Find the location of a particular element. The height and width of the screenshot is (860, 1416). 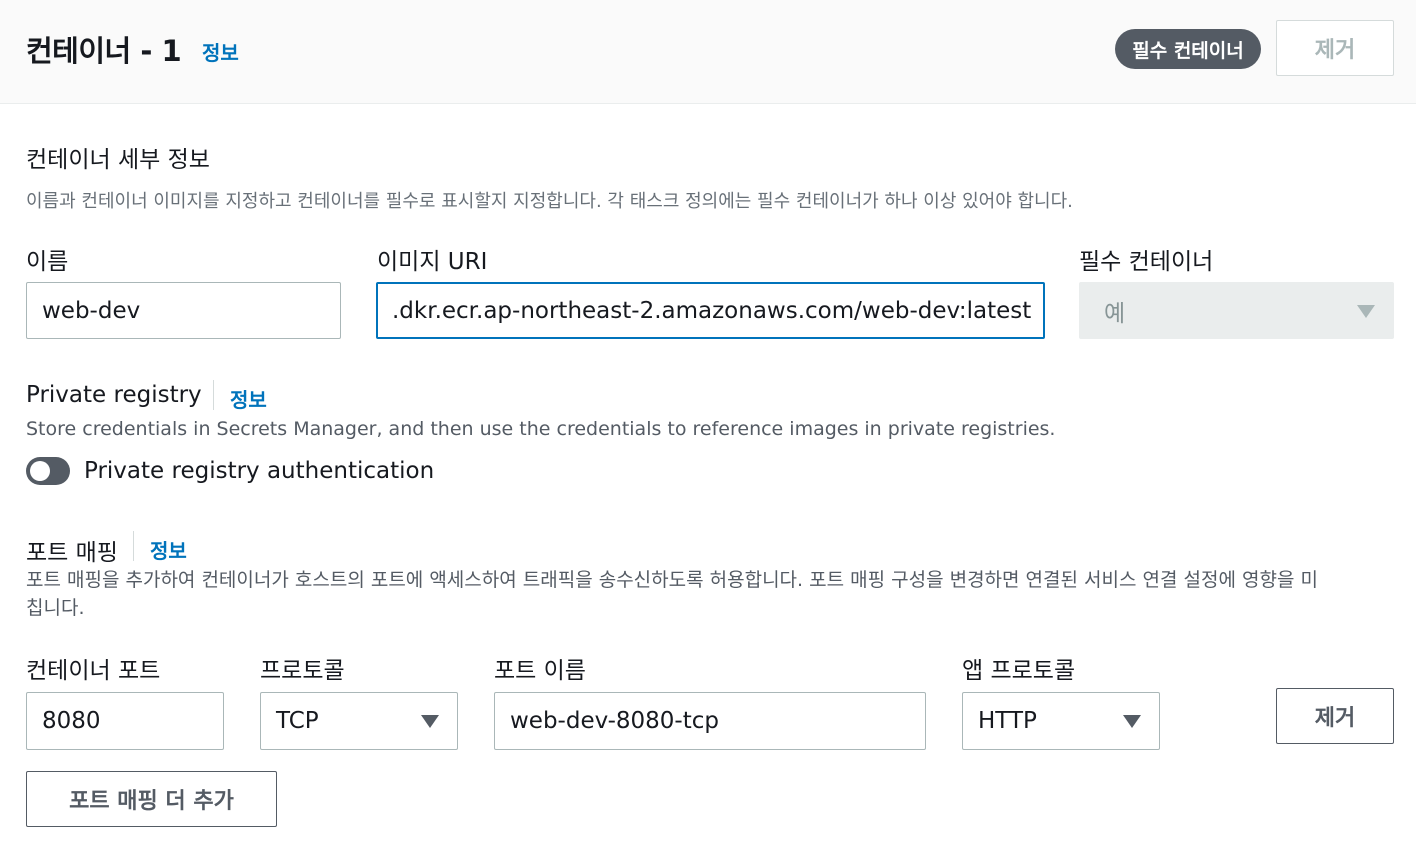

container-port-label: 컨테이너 포트 is located at coordinates (93, 671).